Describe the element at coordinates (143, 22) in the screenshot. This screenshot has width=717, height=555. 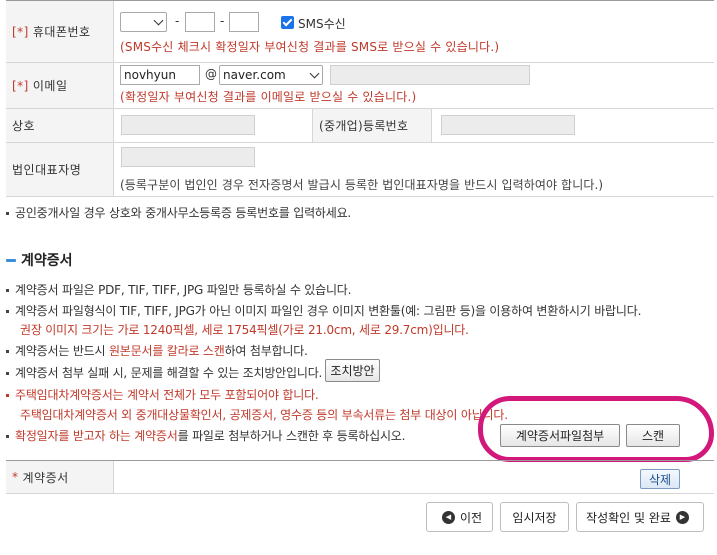
I see `phone-prefix-select` at that location.